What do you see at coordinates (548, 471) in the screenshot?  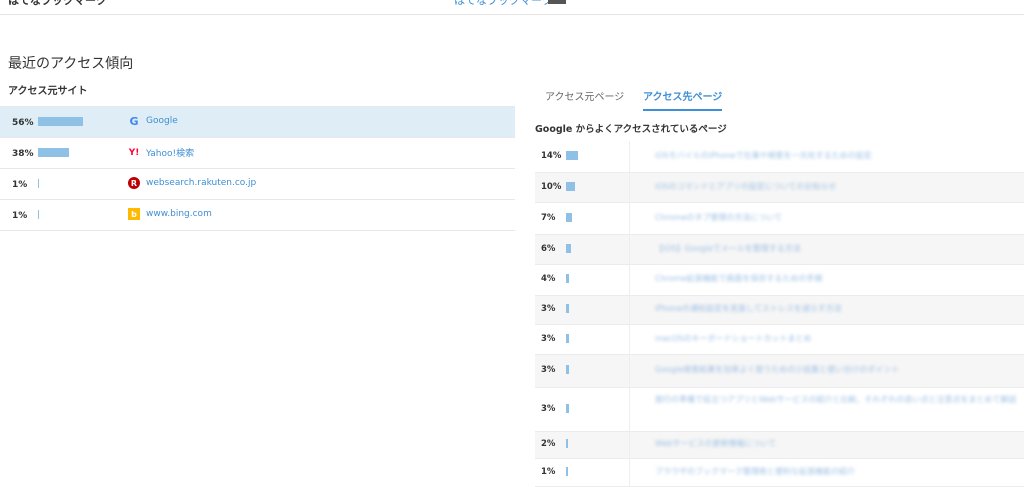 I see `destination-percent: 1%` at bounding box center [548, 471].